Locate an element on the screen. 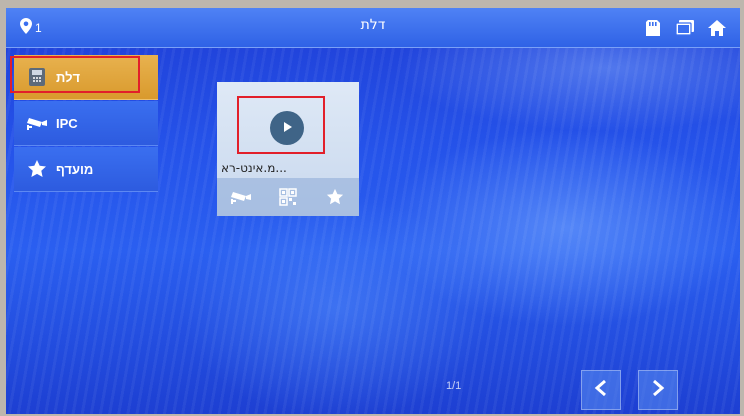 The width and height of the screenshot is (744, 416). previous-page-button is located at coordinates (601, 390).